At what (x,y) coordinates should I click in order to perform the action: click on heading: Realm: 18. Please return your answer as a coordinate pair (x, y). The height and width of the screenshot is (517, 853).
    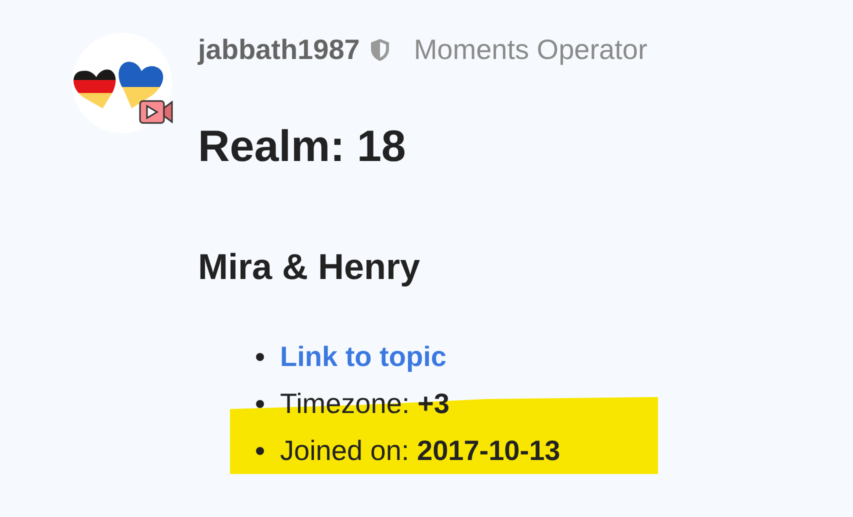
    Looking at the image, I should click on (302, 147).